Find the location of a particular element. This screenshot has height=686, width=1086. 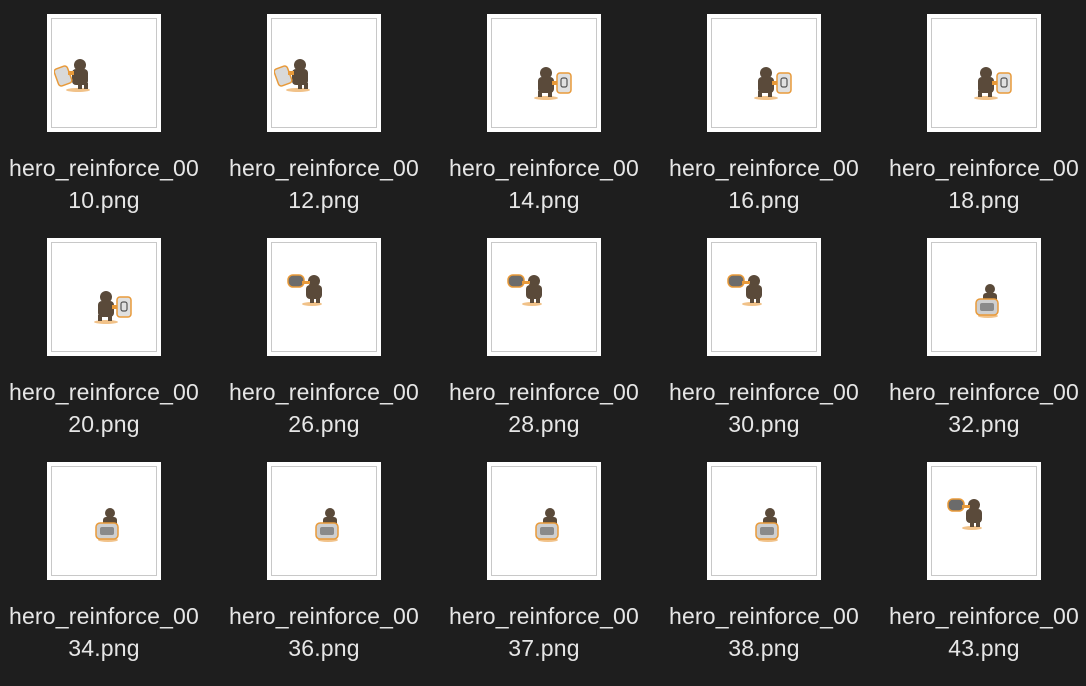

file-name-line-2: 14.png is located at coordinates (544, 200).